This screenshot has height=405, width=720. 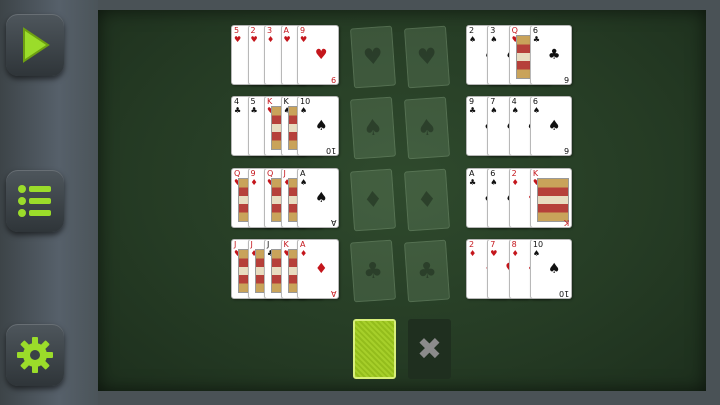 I want to click on play-icon, so click(x=36, y=45).